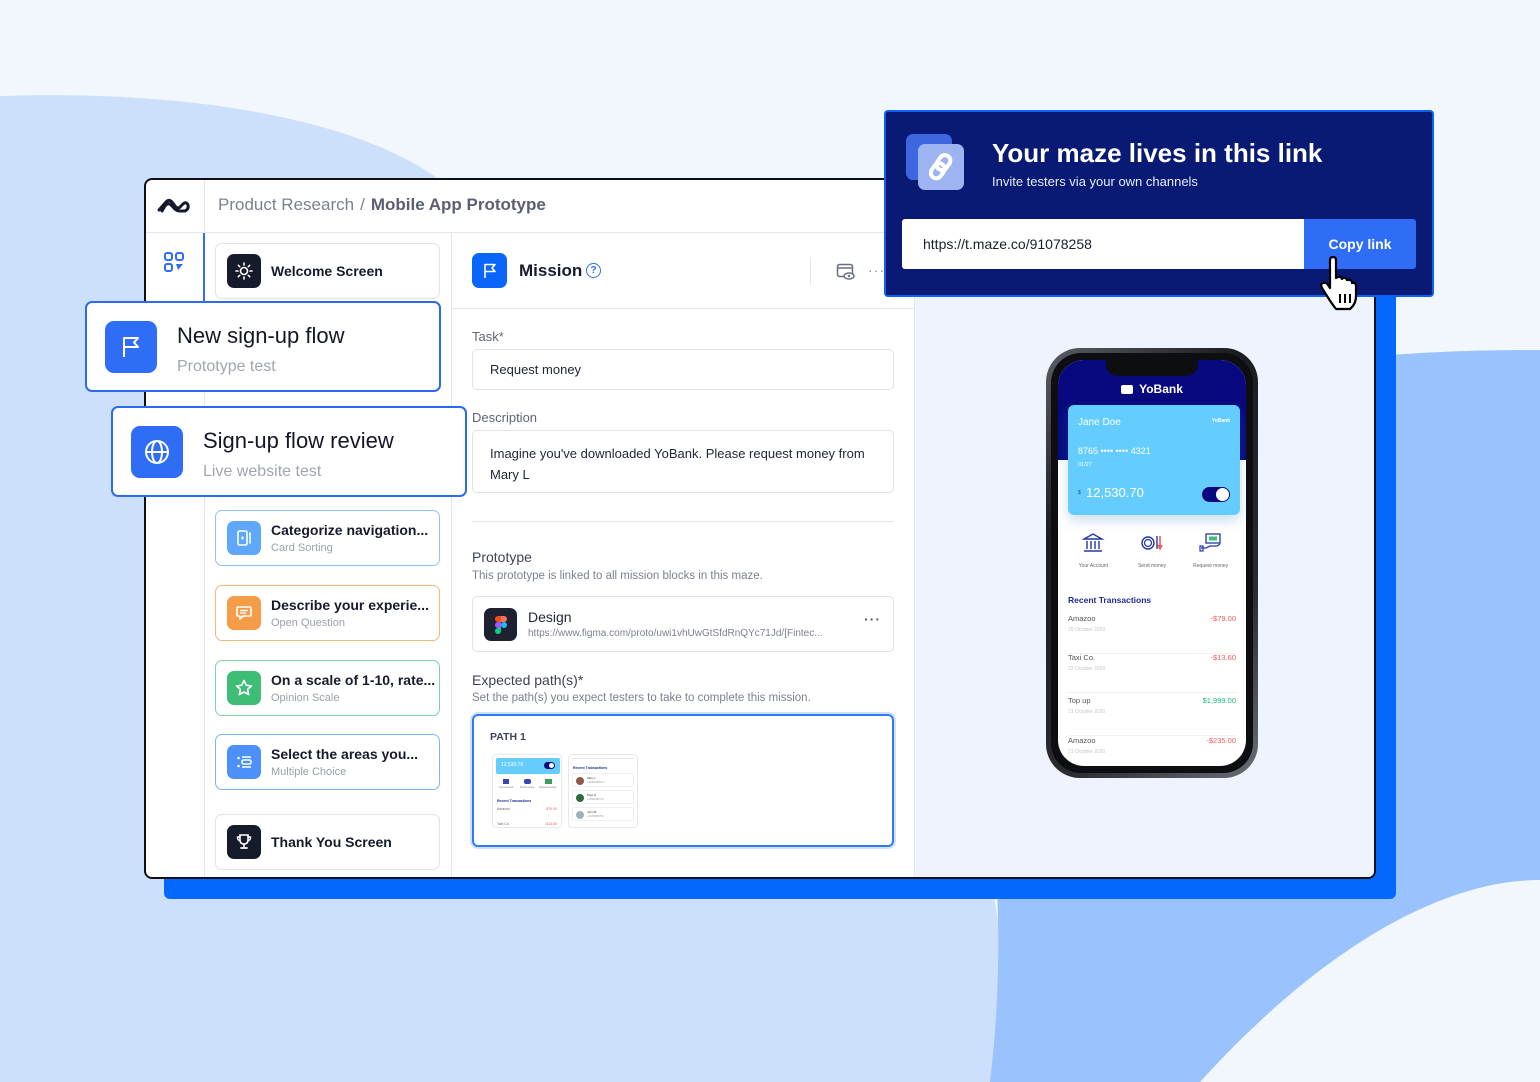 This screenshot has height=1082, width=1540. I want to click on bank-actions: Your Account Send money Request money, so click(1152, 550).